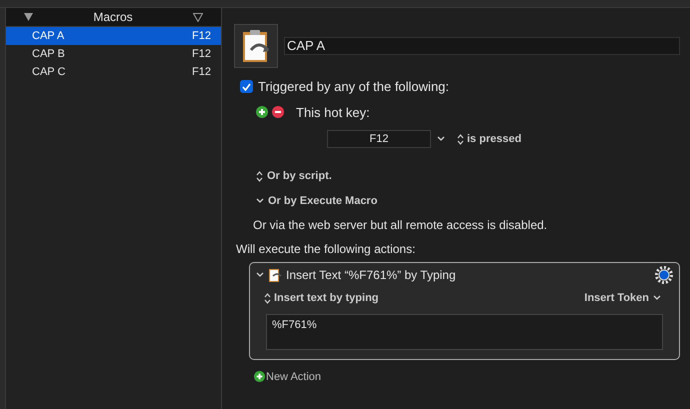  I want to click on web-server-note: Or via the web server but all remote access is disabled., so click(400, 225).